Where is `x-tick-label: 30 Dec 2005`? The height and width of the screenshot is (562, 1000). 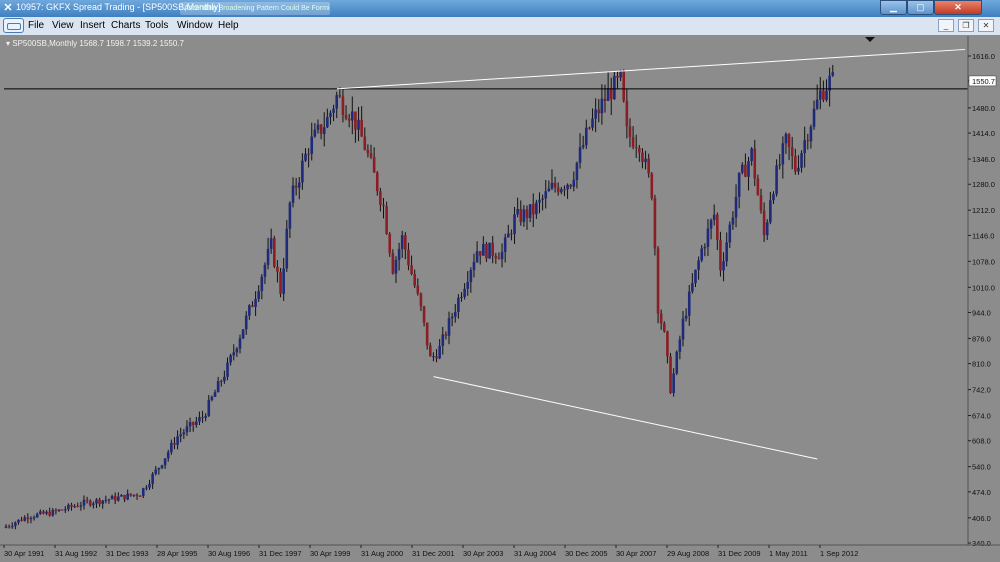
x-tick-label: 30 Dec 2005 is located at coordinates (586, 553).